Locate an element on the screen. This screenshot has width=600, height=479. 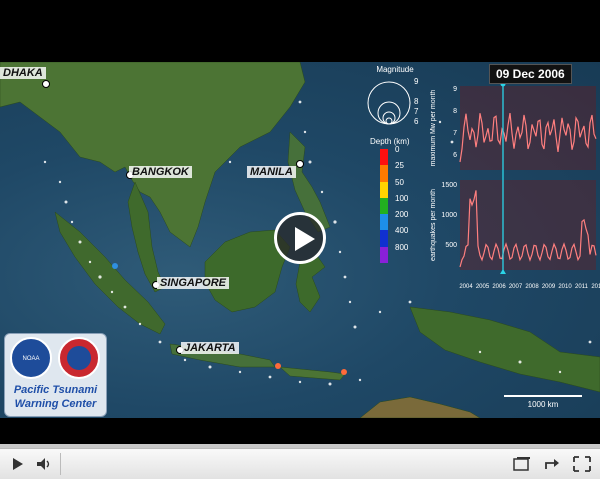
city-label-jakarta: JAKARTA is located at coordinates (210, 348).